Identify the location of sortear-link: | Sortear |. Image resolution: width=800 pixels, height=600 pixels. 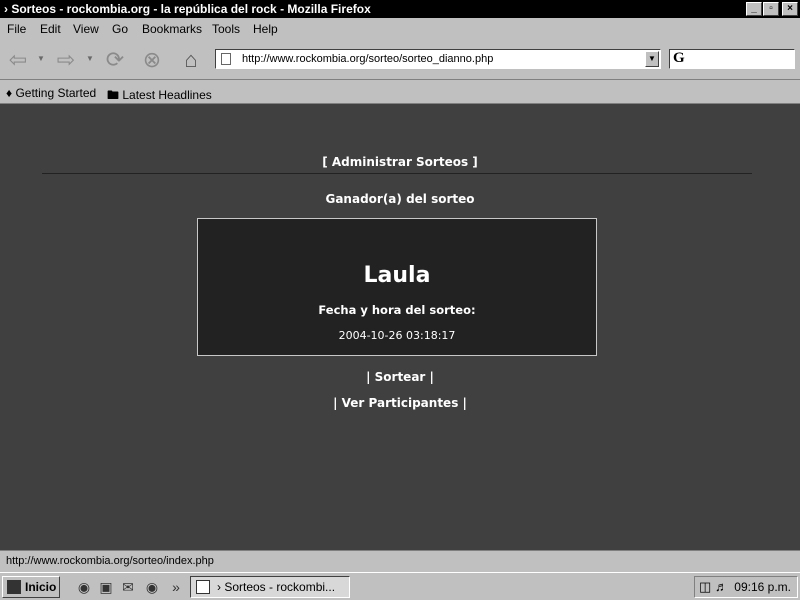
(400, 377).